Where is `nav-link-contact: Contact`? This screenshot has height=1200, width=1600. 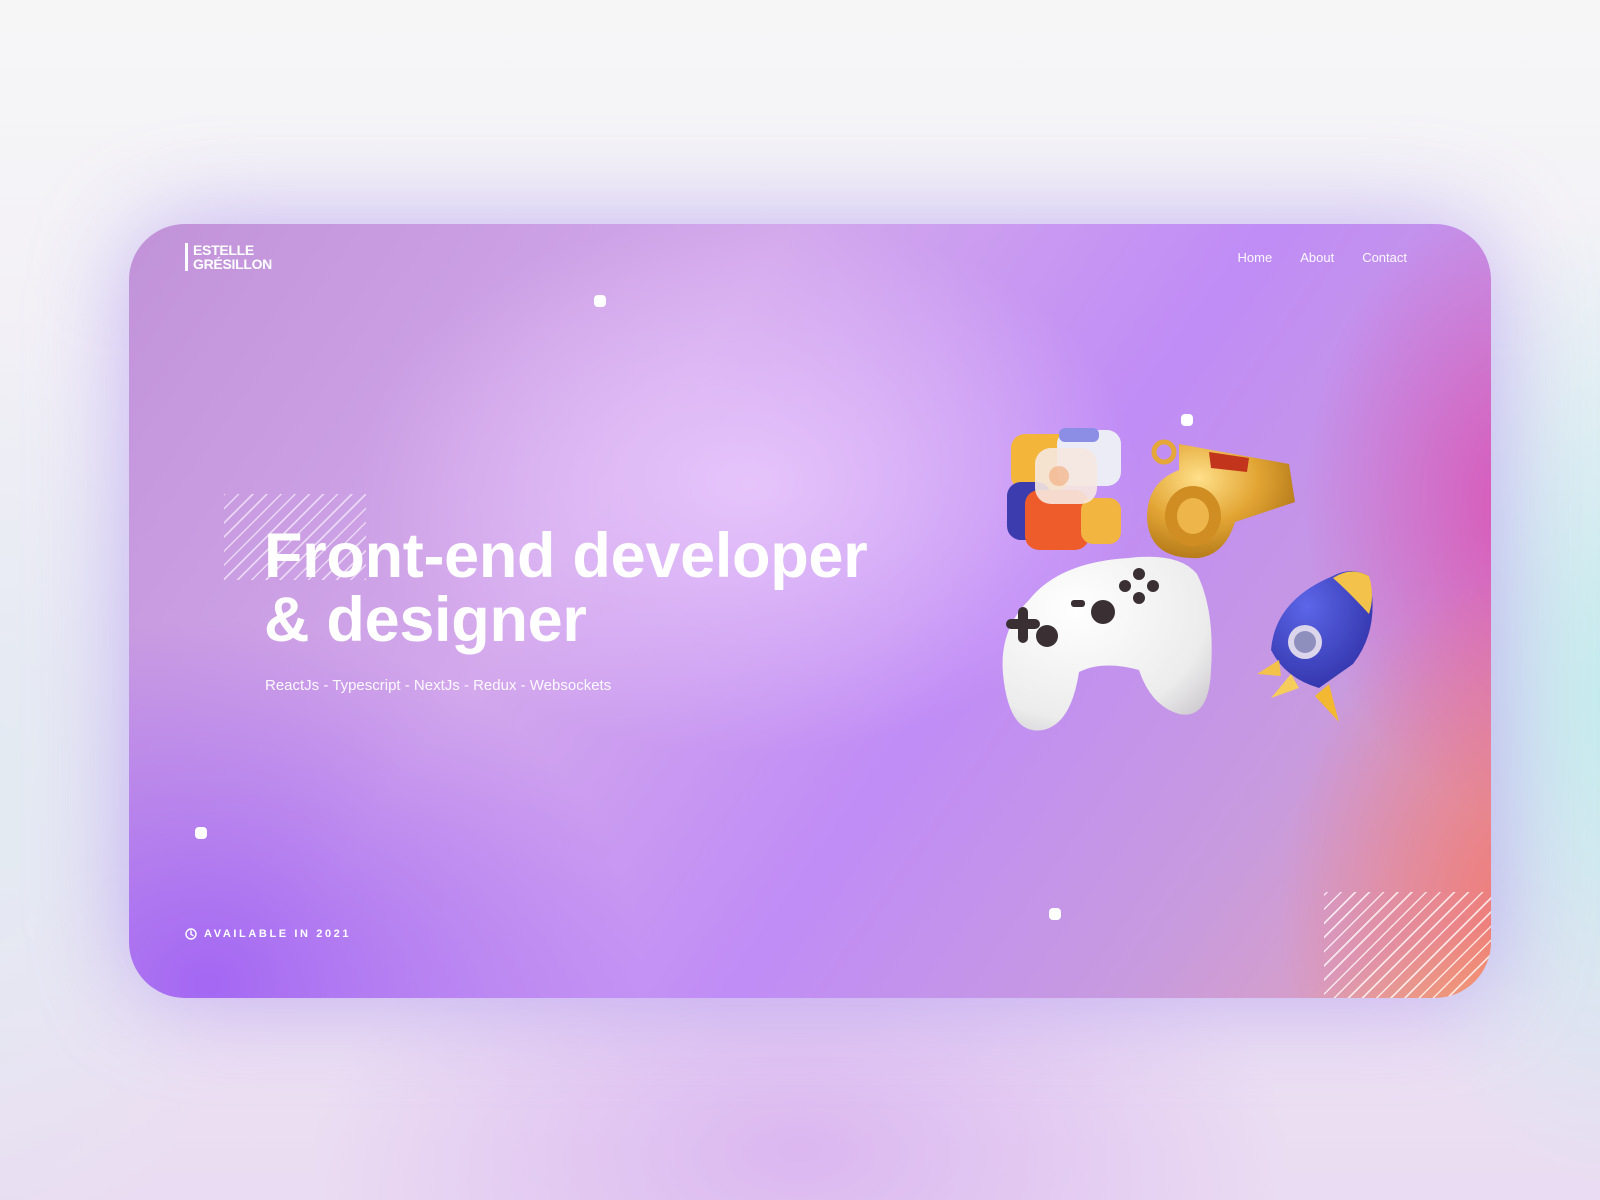 nav-link-contact: Contact is located at coordinates (1384, 257).